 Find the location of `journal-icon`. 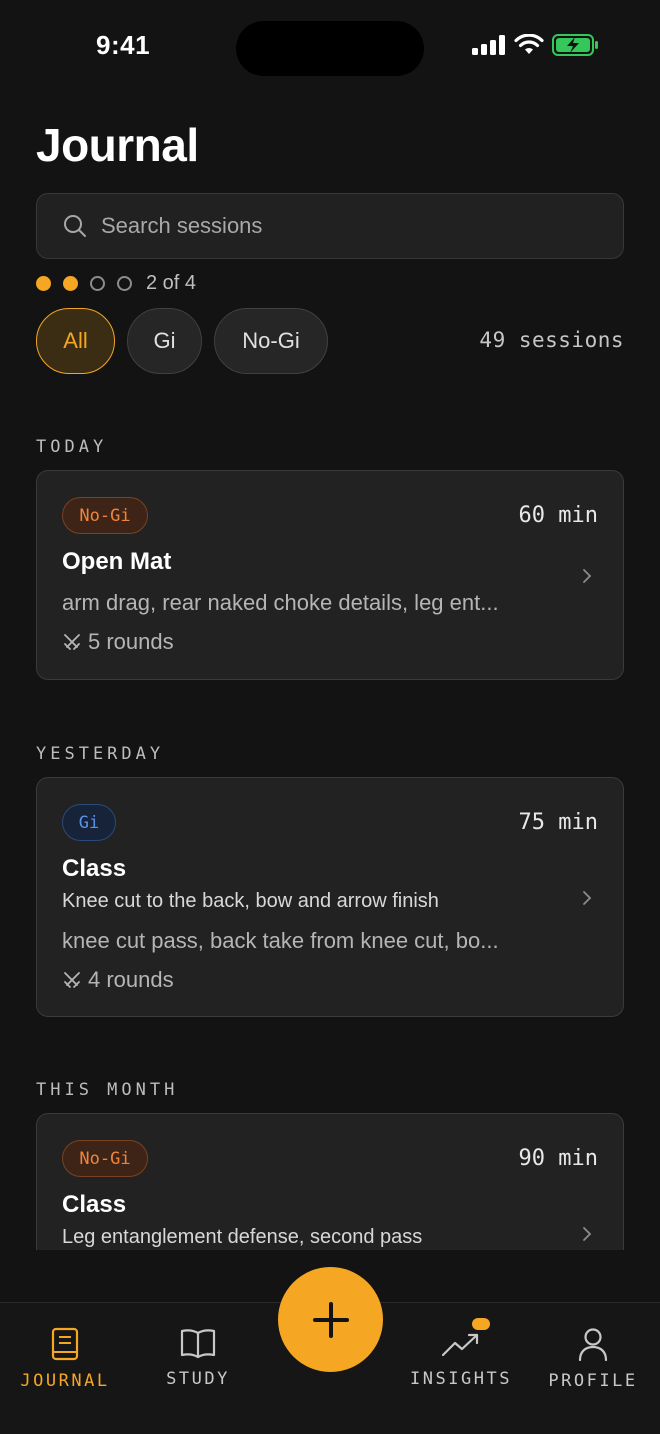

journal-icon is located at coordinates (65, 1344).